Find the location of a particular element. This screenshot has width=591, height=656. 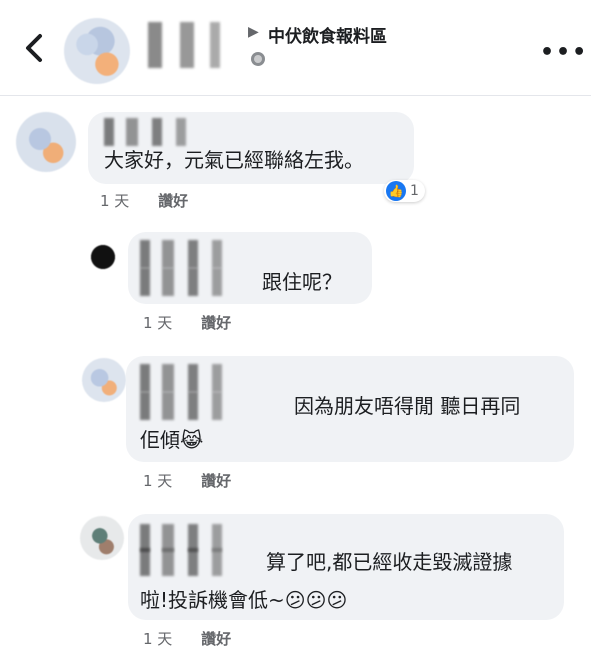

comment-text: 佢傾😹 is located at coordinates (172, 440).